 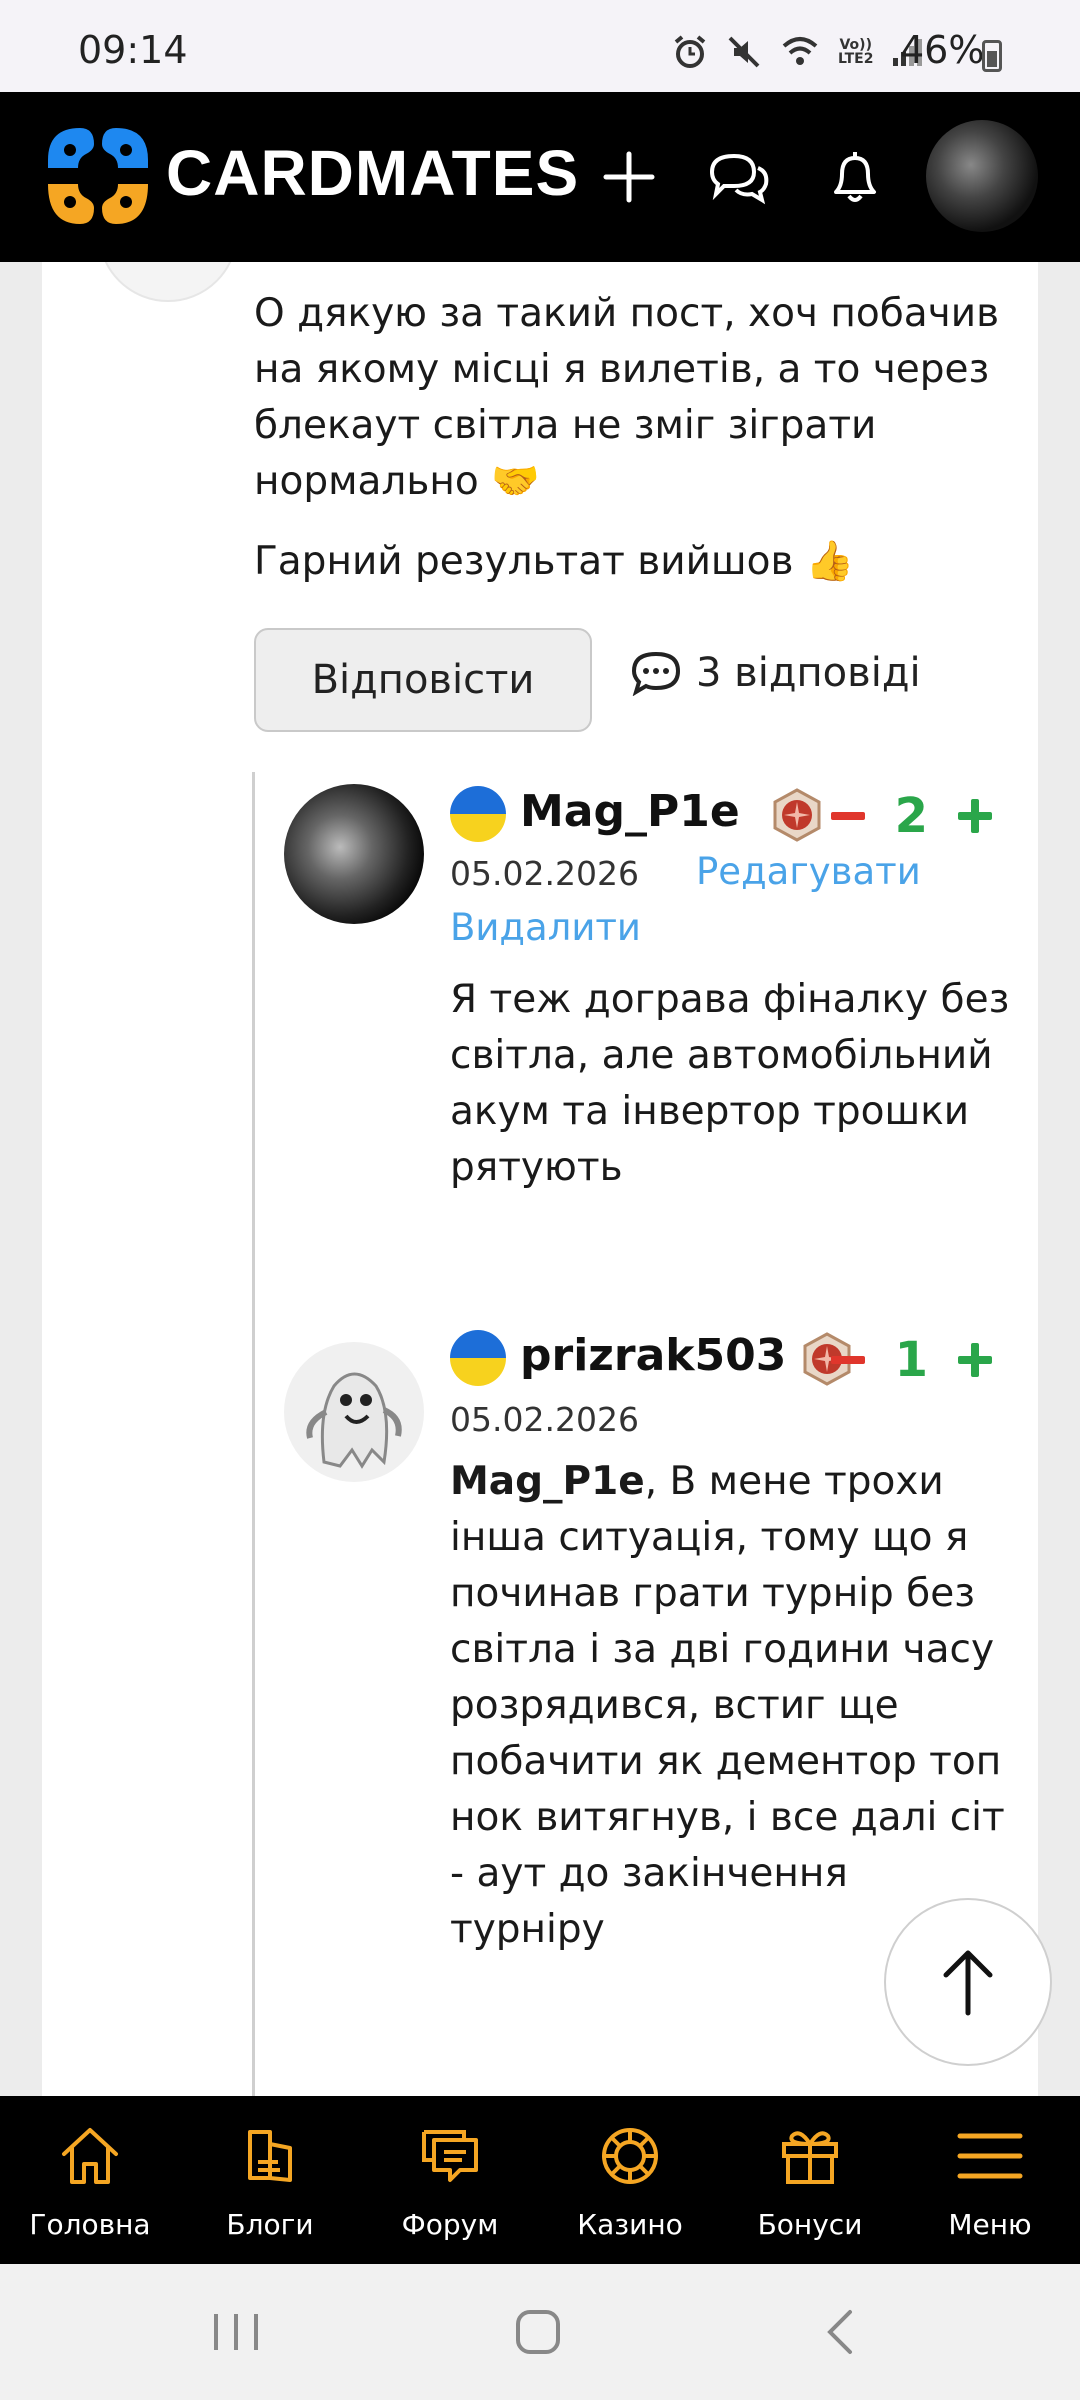 I want to click on nav-bonuses: Бонуси, so click(x=810, y=2180).